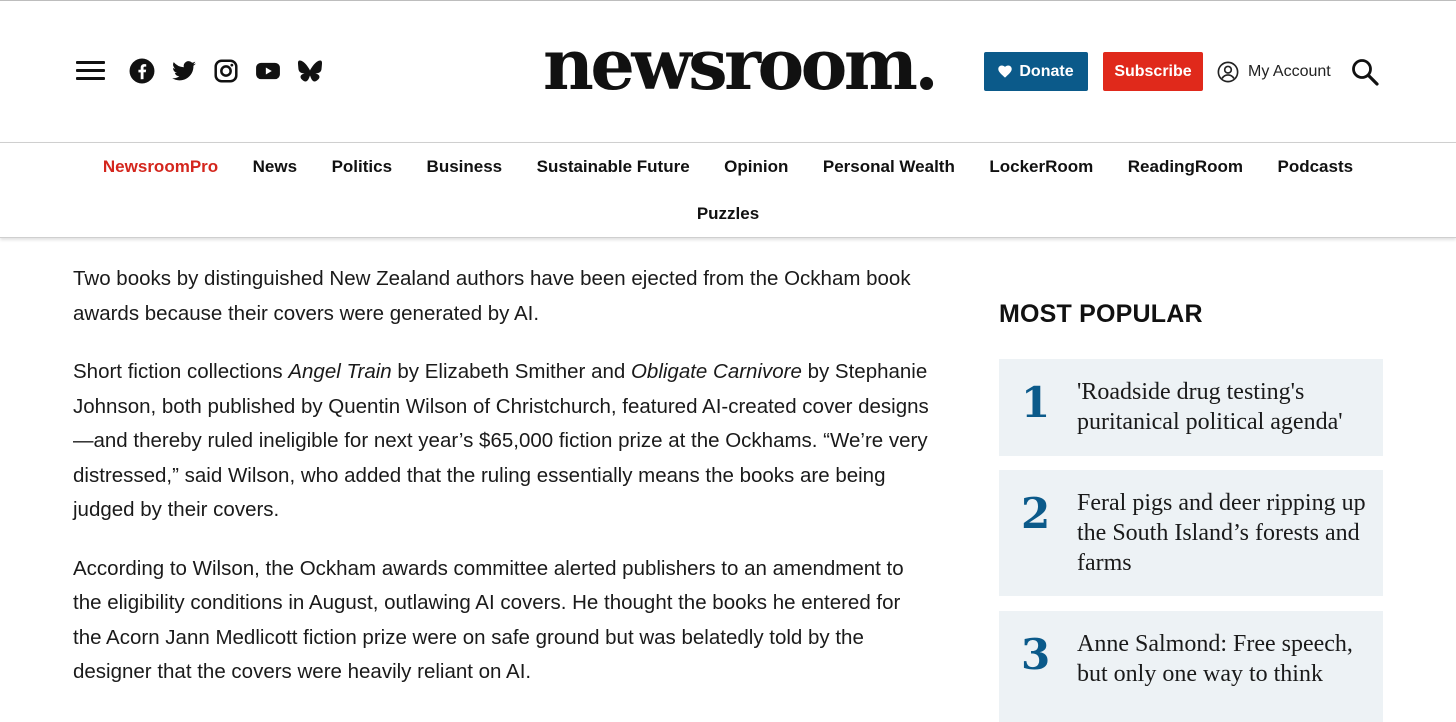  What do you see at coordinates (340, 371) in the screenshot?
I see `book-title-angel-train: Angel Train` at bounding box center [340, 371].